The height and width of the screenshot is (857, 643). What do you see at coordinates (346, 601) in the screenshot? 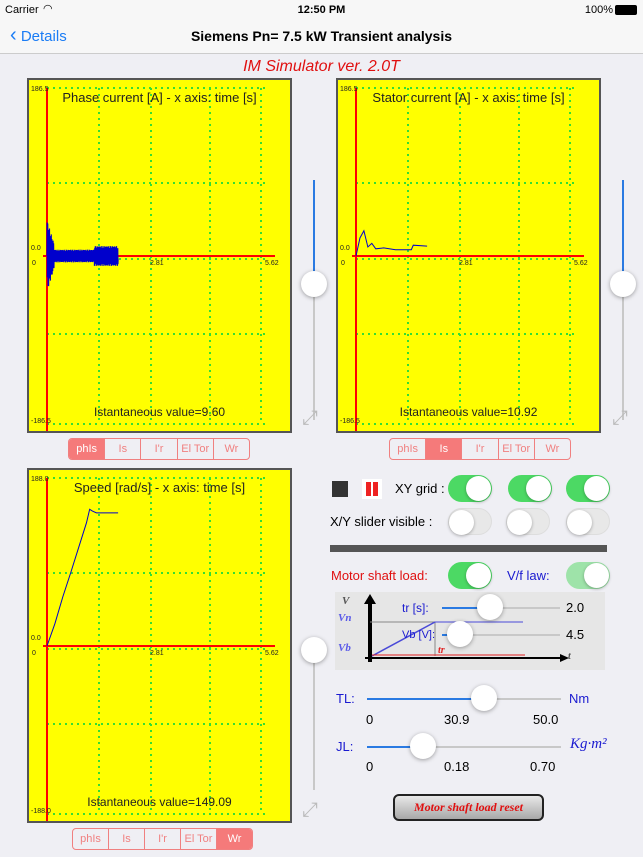
I see `diagram-v-label: V` at bounding box center [346, 601].